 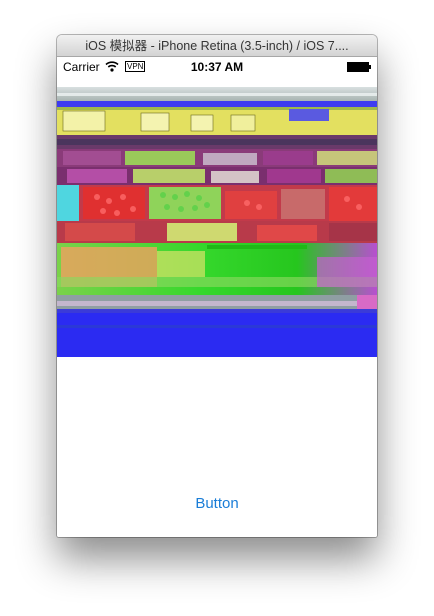 I want to click on status-bar: Carrier VPN 10:37 AM, so click(x=217, y=67).